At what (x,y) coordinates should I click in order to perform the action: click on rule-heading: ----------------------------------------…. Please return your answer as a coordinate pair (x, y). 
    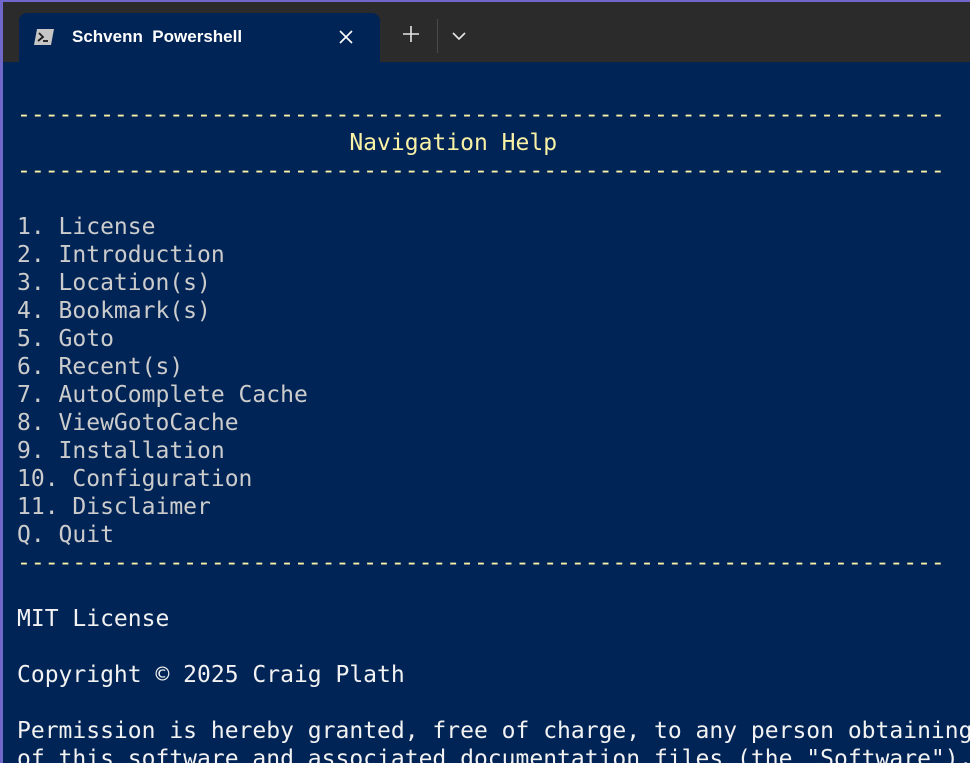
    Looking at the image, I should click on (481, 171).